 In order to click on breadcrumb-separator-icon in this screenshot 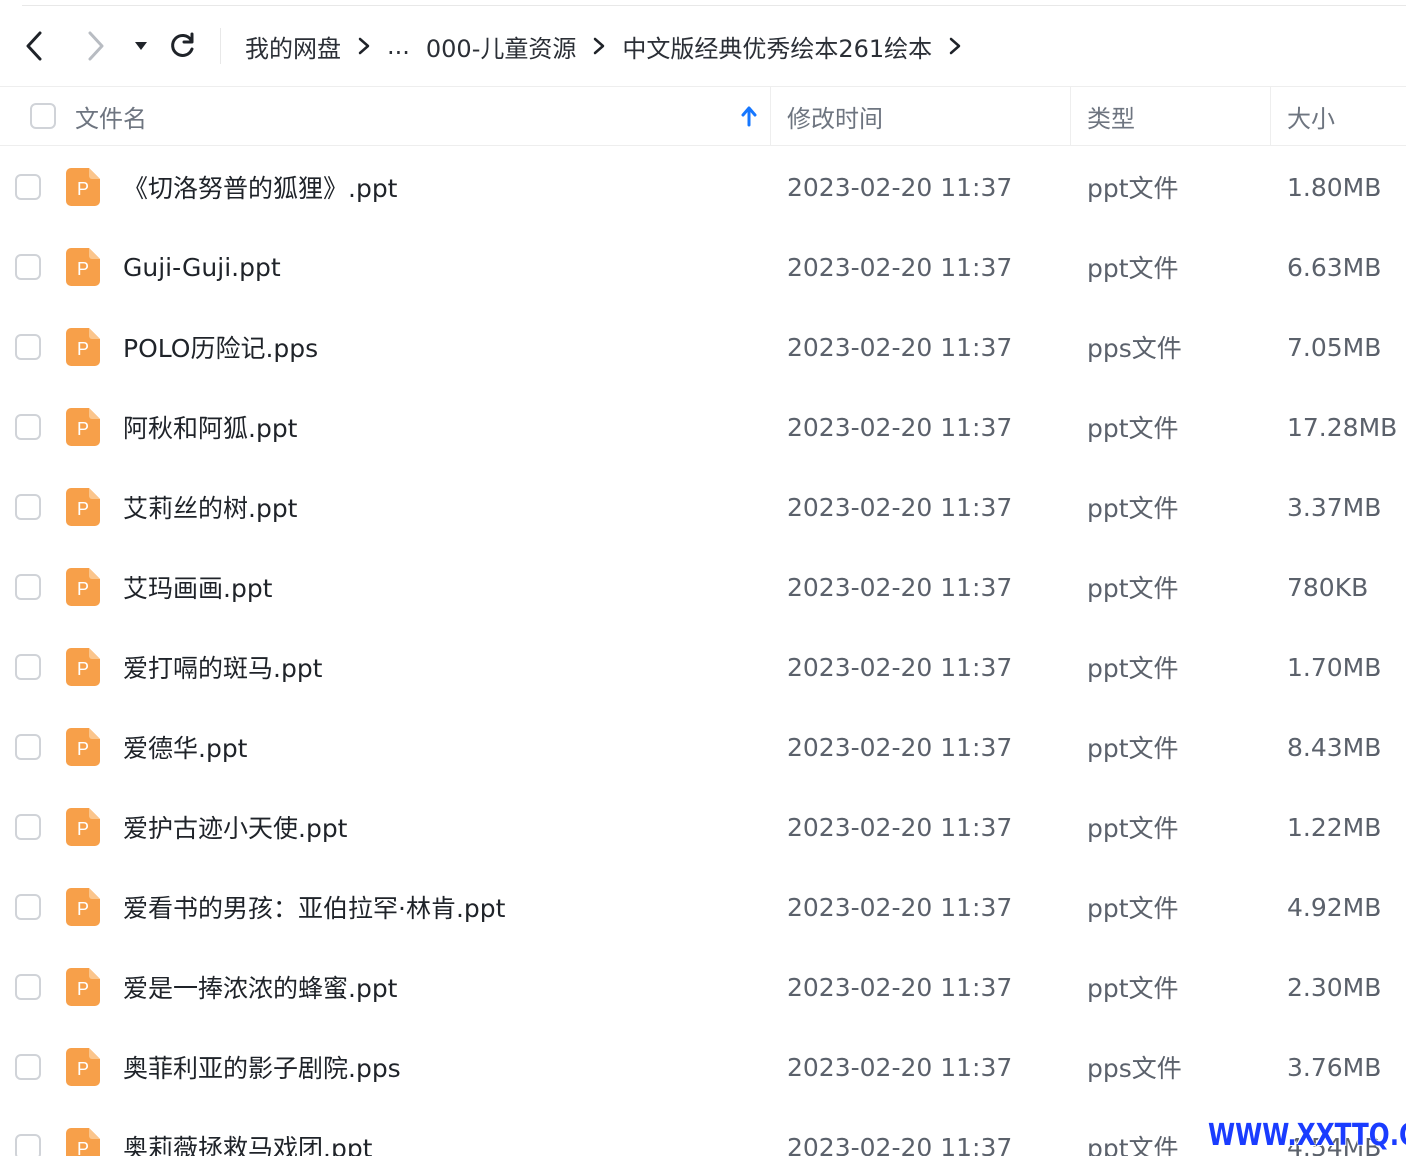, I will do `click(955, 46)`.